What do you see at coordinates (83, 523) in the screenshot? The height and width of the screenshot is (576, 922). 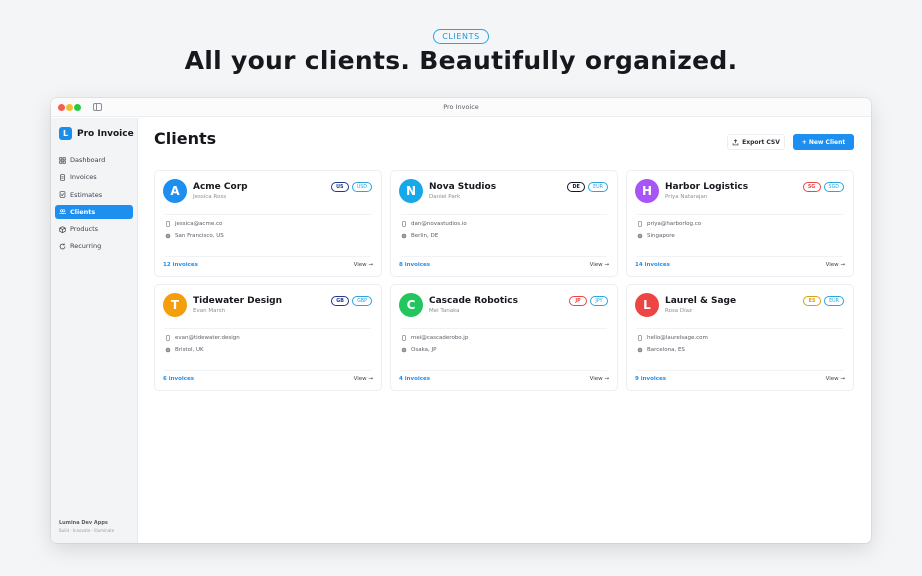 I see `footer-title: Lumina Dev Apps` at bounding box center [83, 523].